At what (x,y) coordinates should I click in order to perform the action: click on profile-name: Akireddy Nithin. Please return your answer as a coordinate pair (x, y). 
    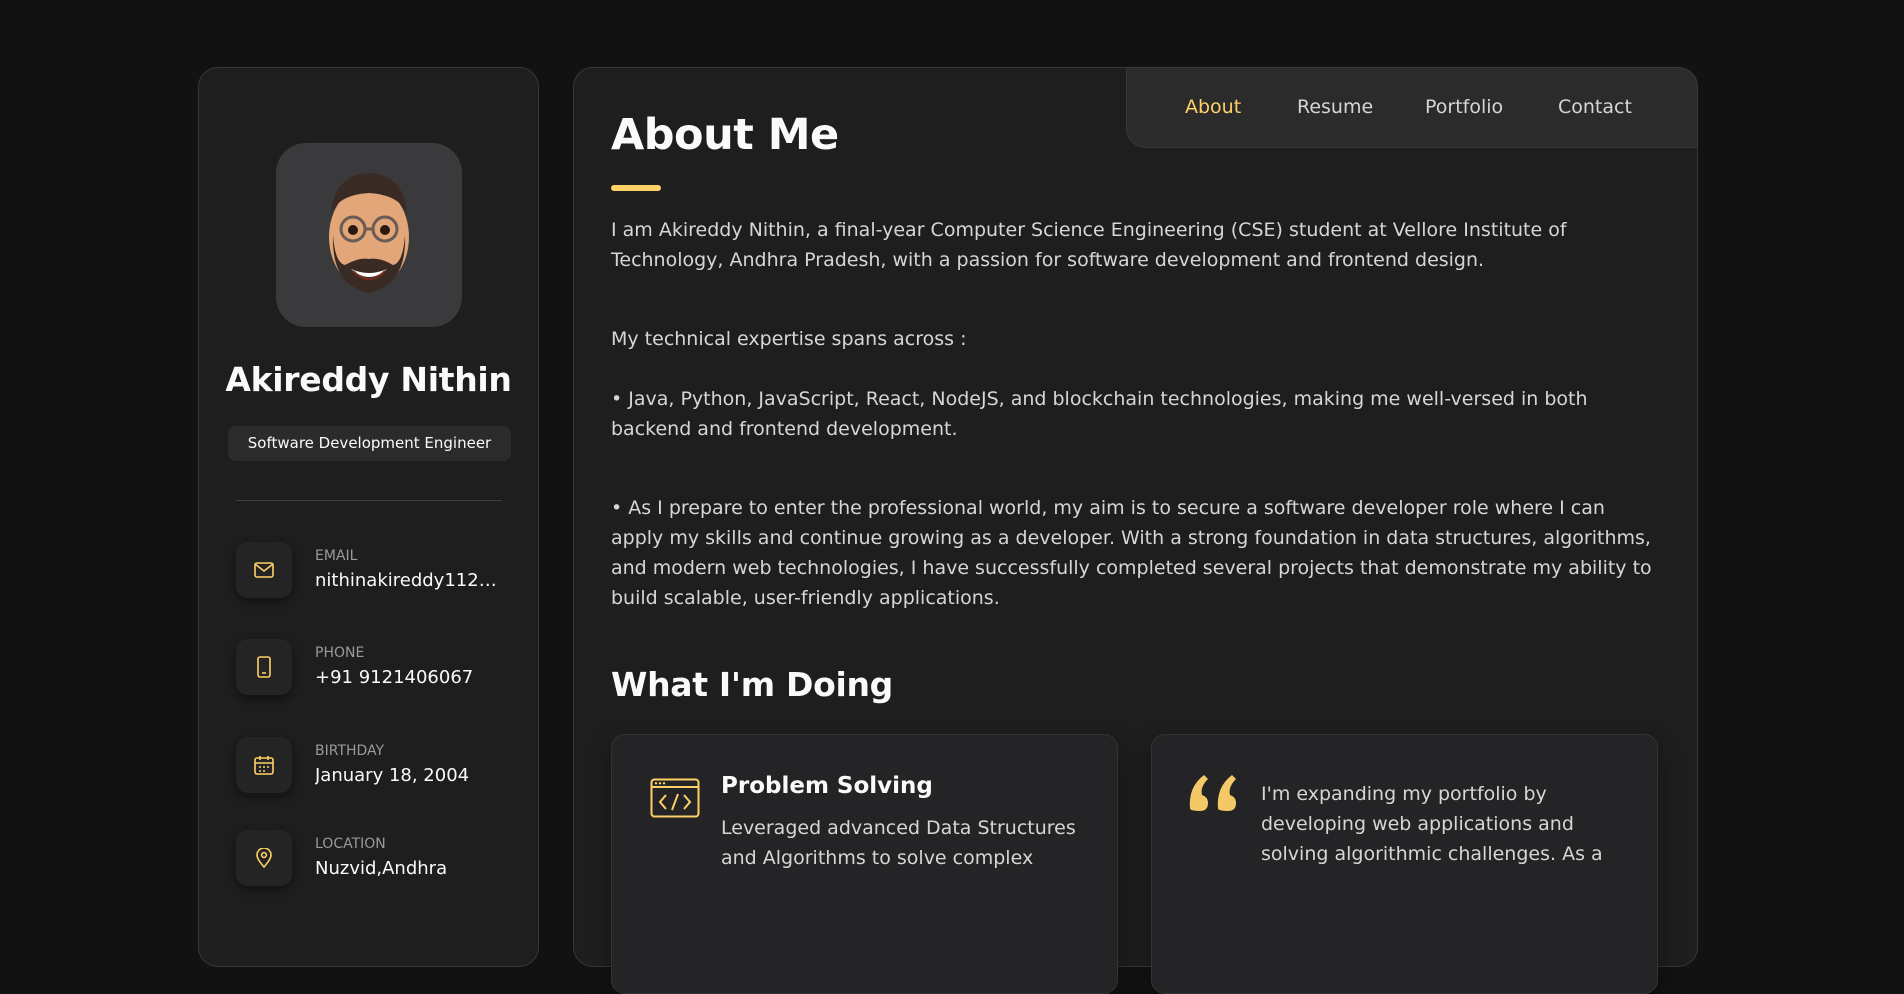
    Looking at the image, I should click on (368, 379).